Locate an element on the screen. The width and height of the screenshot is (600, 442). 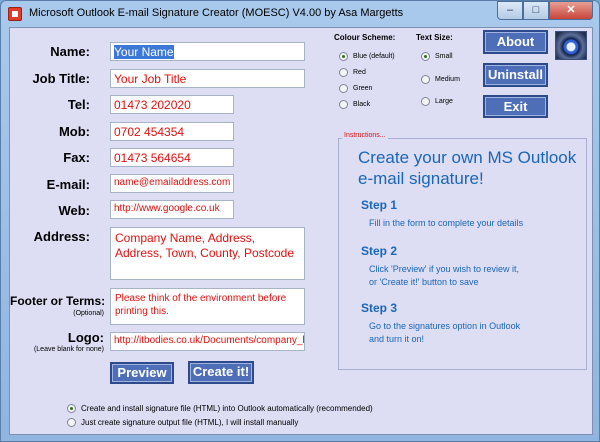
step-2-text-line-2: or 'Create it!' button to save is located at coordinates (424, 282).